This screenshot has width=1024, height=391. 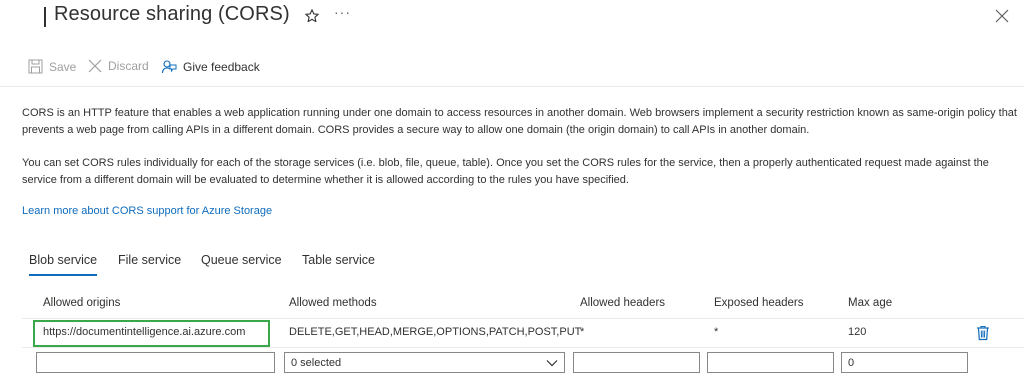 I want to click on tab-queue-service: Queue service, so click(x=241, y=263).